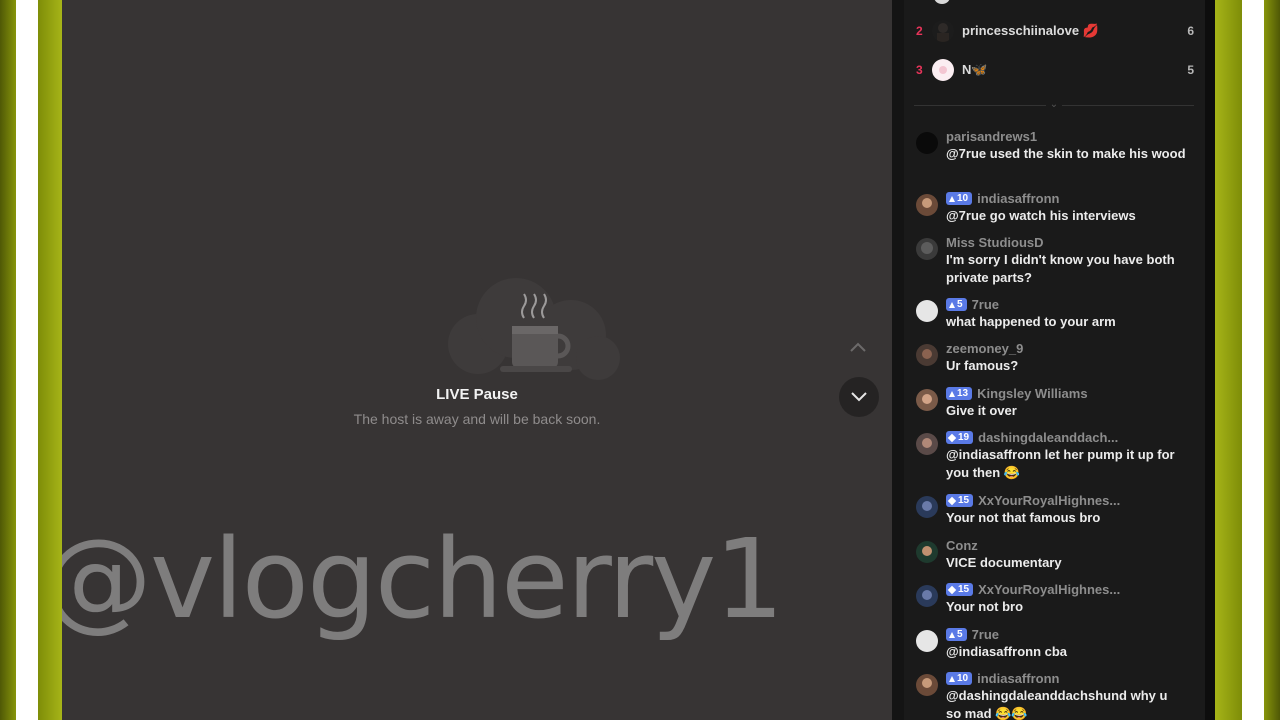 The width and height of the screenshot is (1280, 720). What do you see at coordinates (477, 394) in the screenshot?
I see `pause-title: LIVE Pause` at bounding box center [477, 394].